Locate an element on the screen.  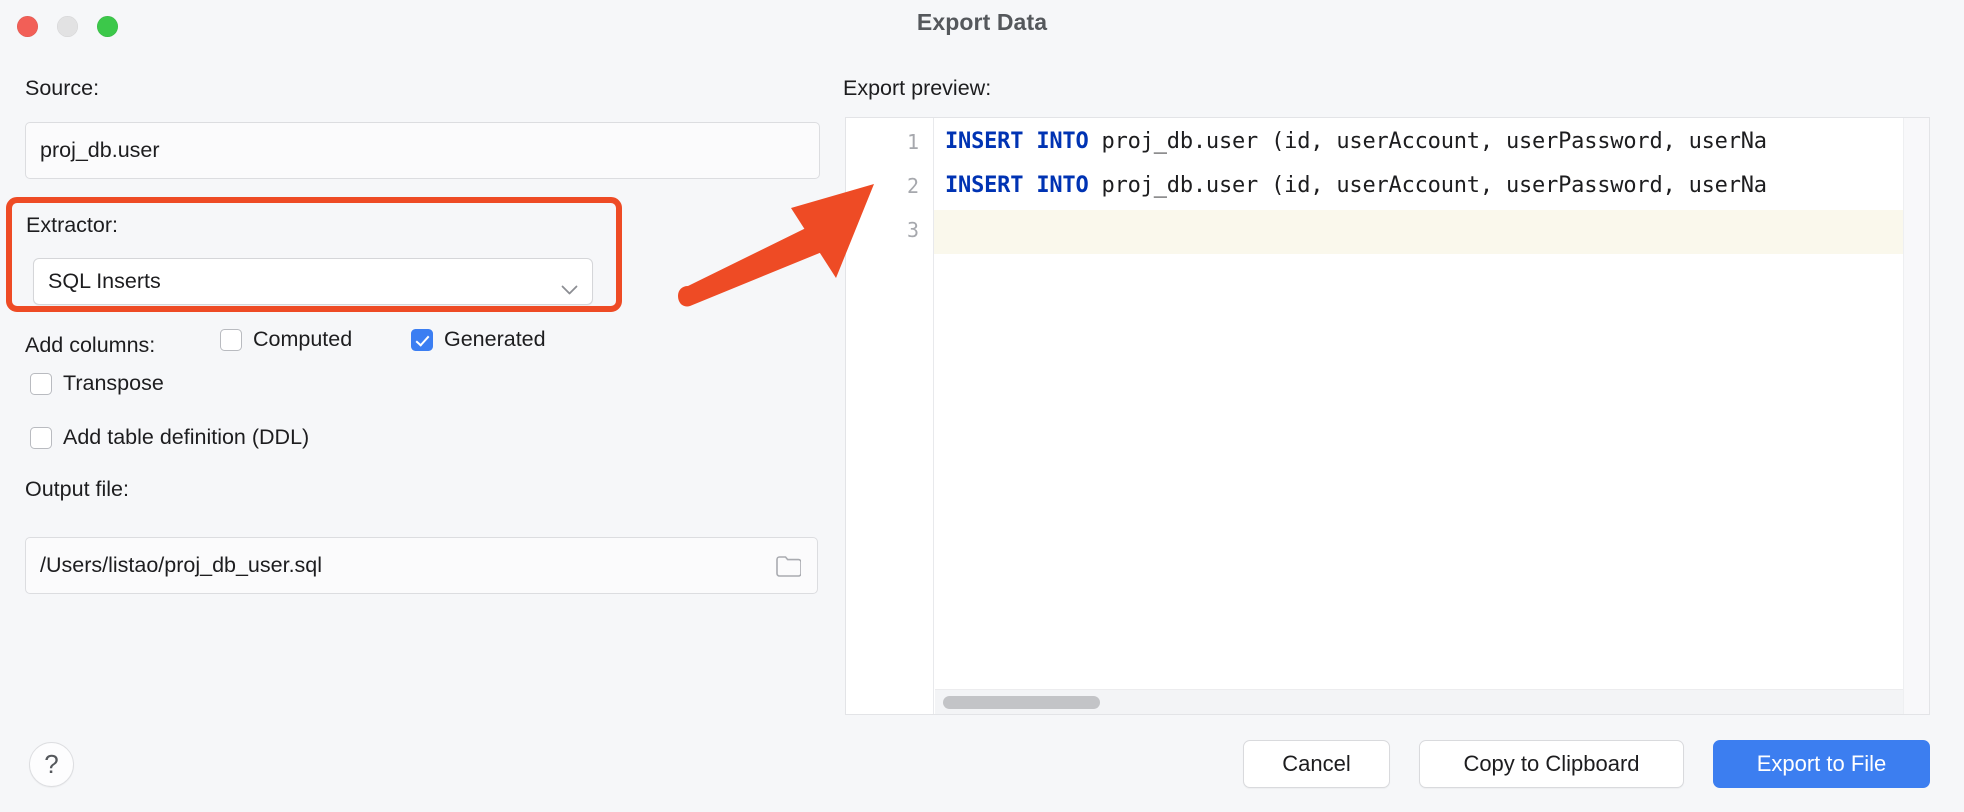
output-file-label: Output file: is located at coordinates (77, 489).